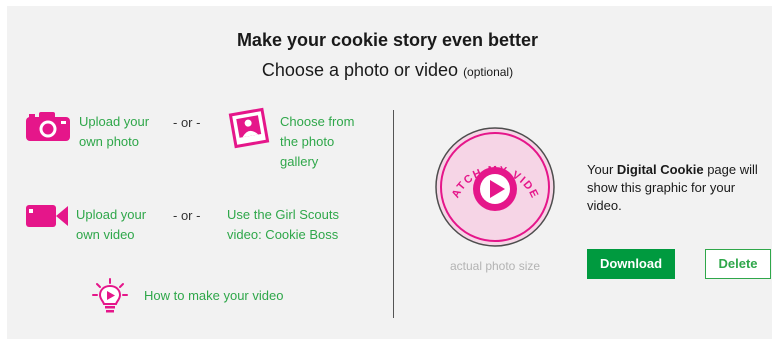 The height and width of the screenshot is (341, 775). I want to click on info-prefix: Your, so click(602, 169).